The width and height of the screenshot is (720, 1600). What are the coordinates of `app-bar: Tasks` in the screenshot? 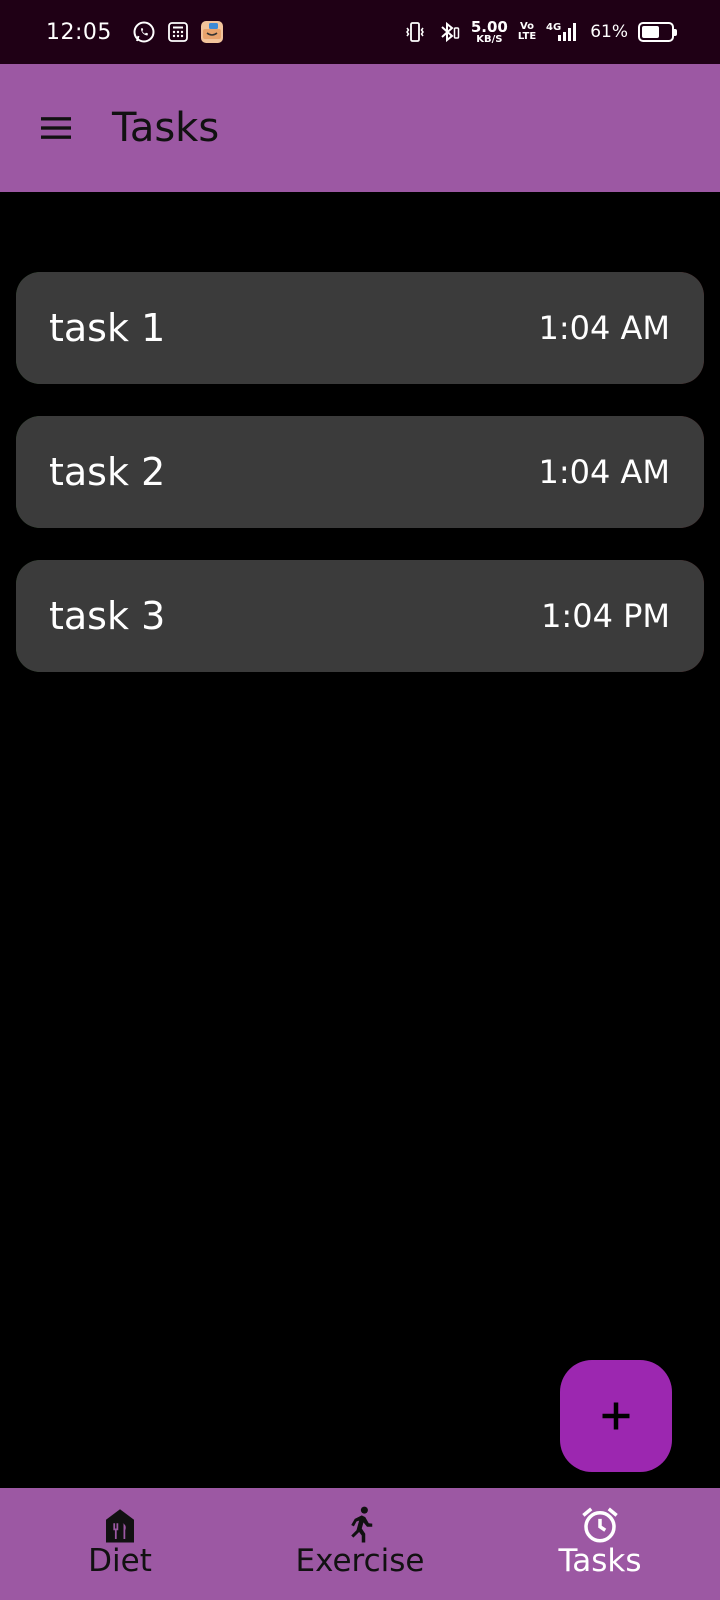 It's located at (360, 128).